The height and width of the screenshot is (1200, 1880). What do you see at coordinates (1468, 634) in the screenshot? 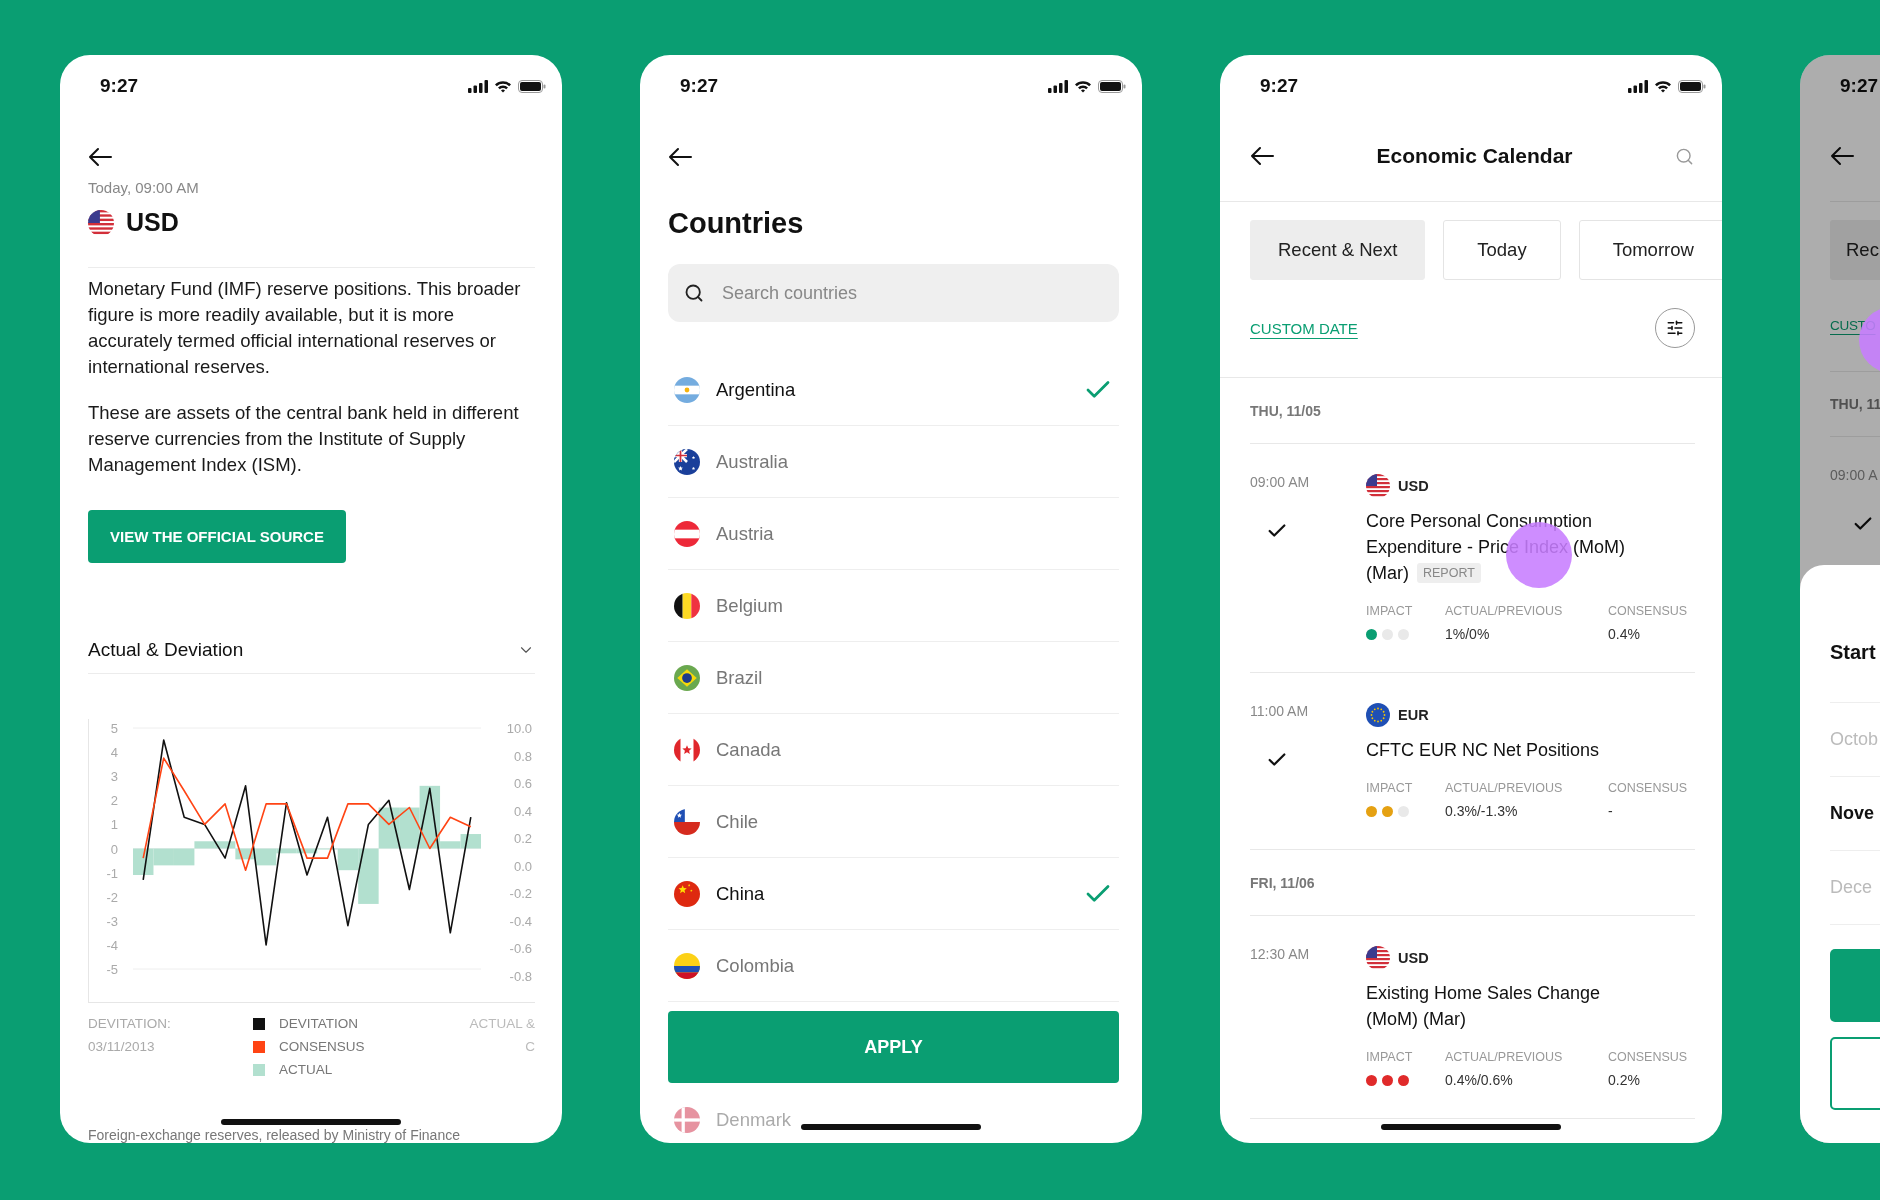
I see `actual-previous-value: 1%/0%` at bounding box center [1468, 634].